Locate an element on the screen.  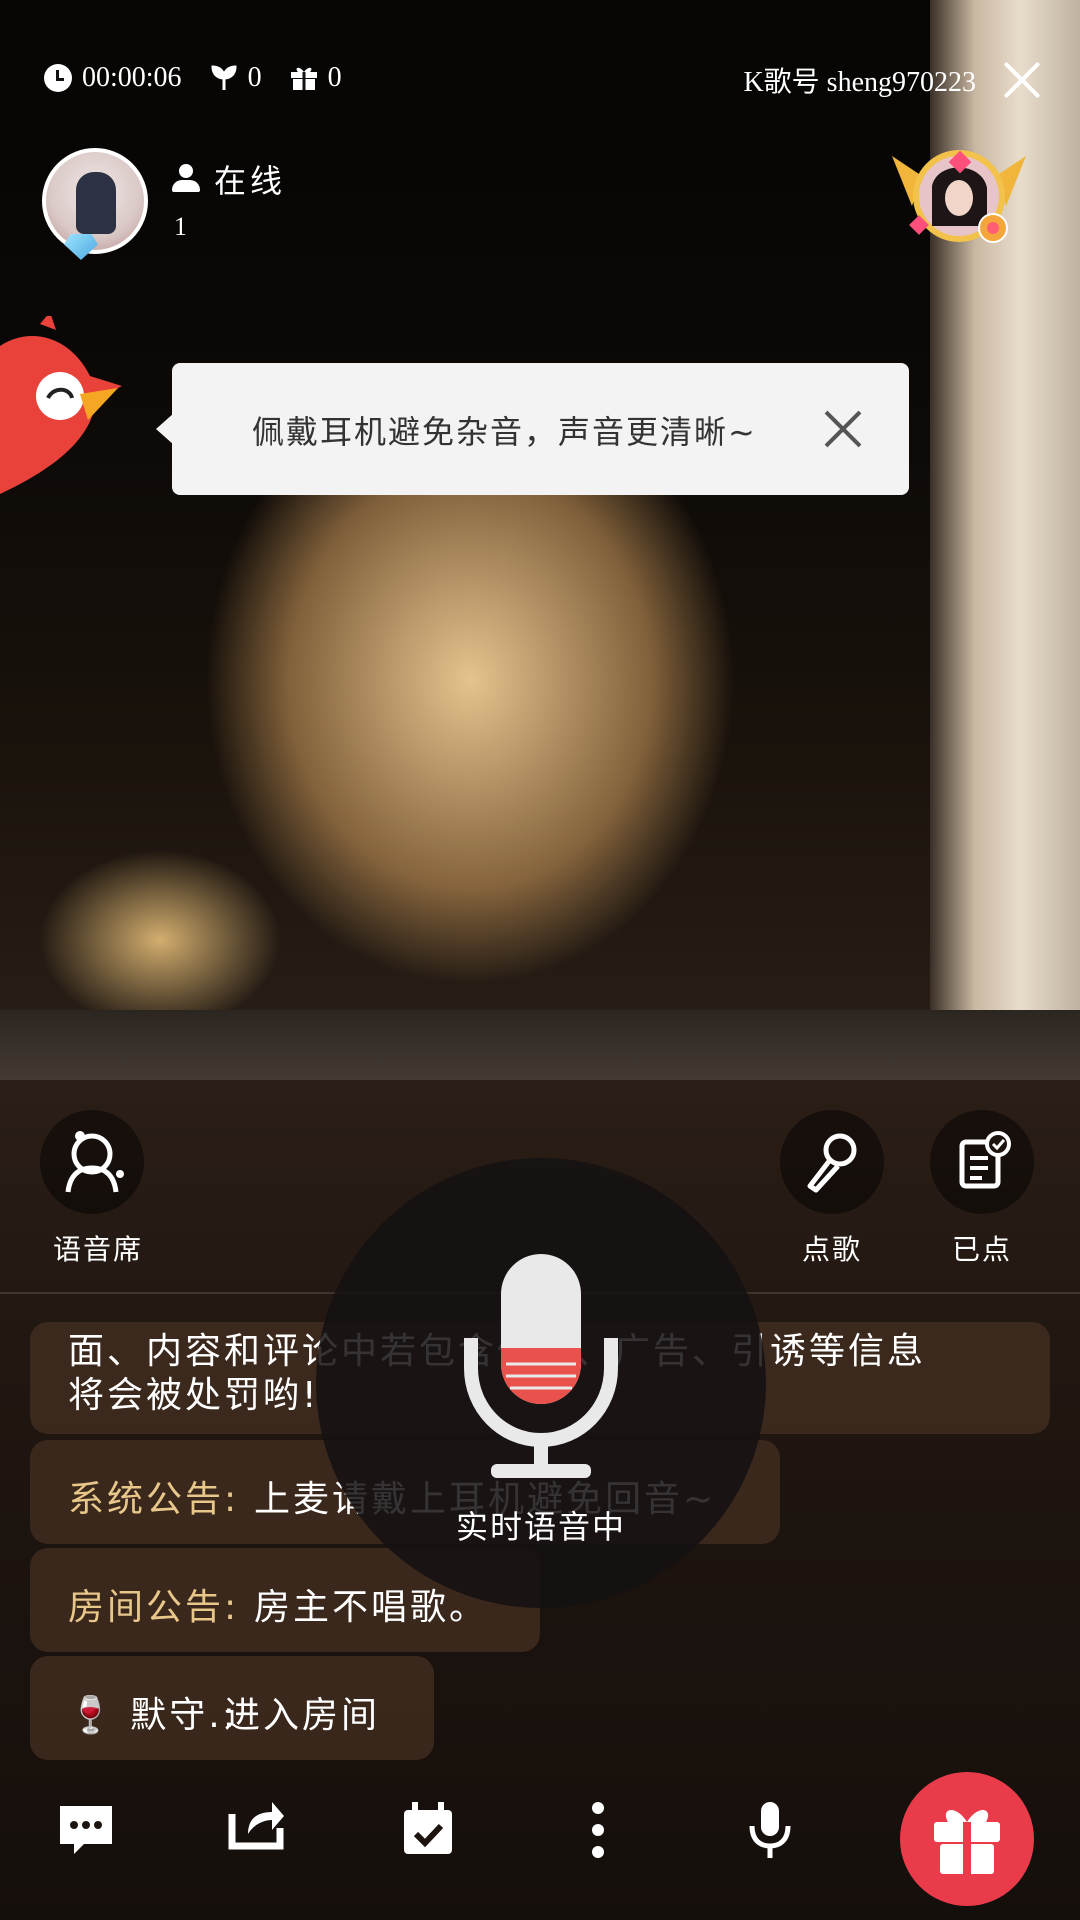
flower-icon is located at coordinates (224, 77).